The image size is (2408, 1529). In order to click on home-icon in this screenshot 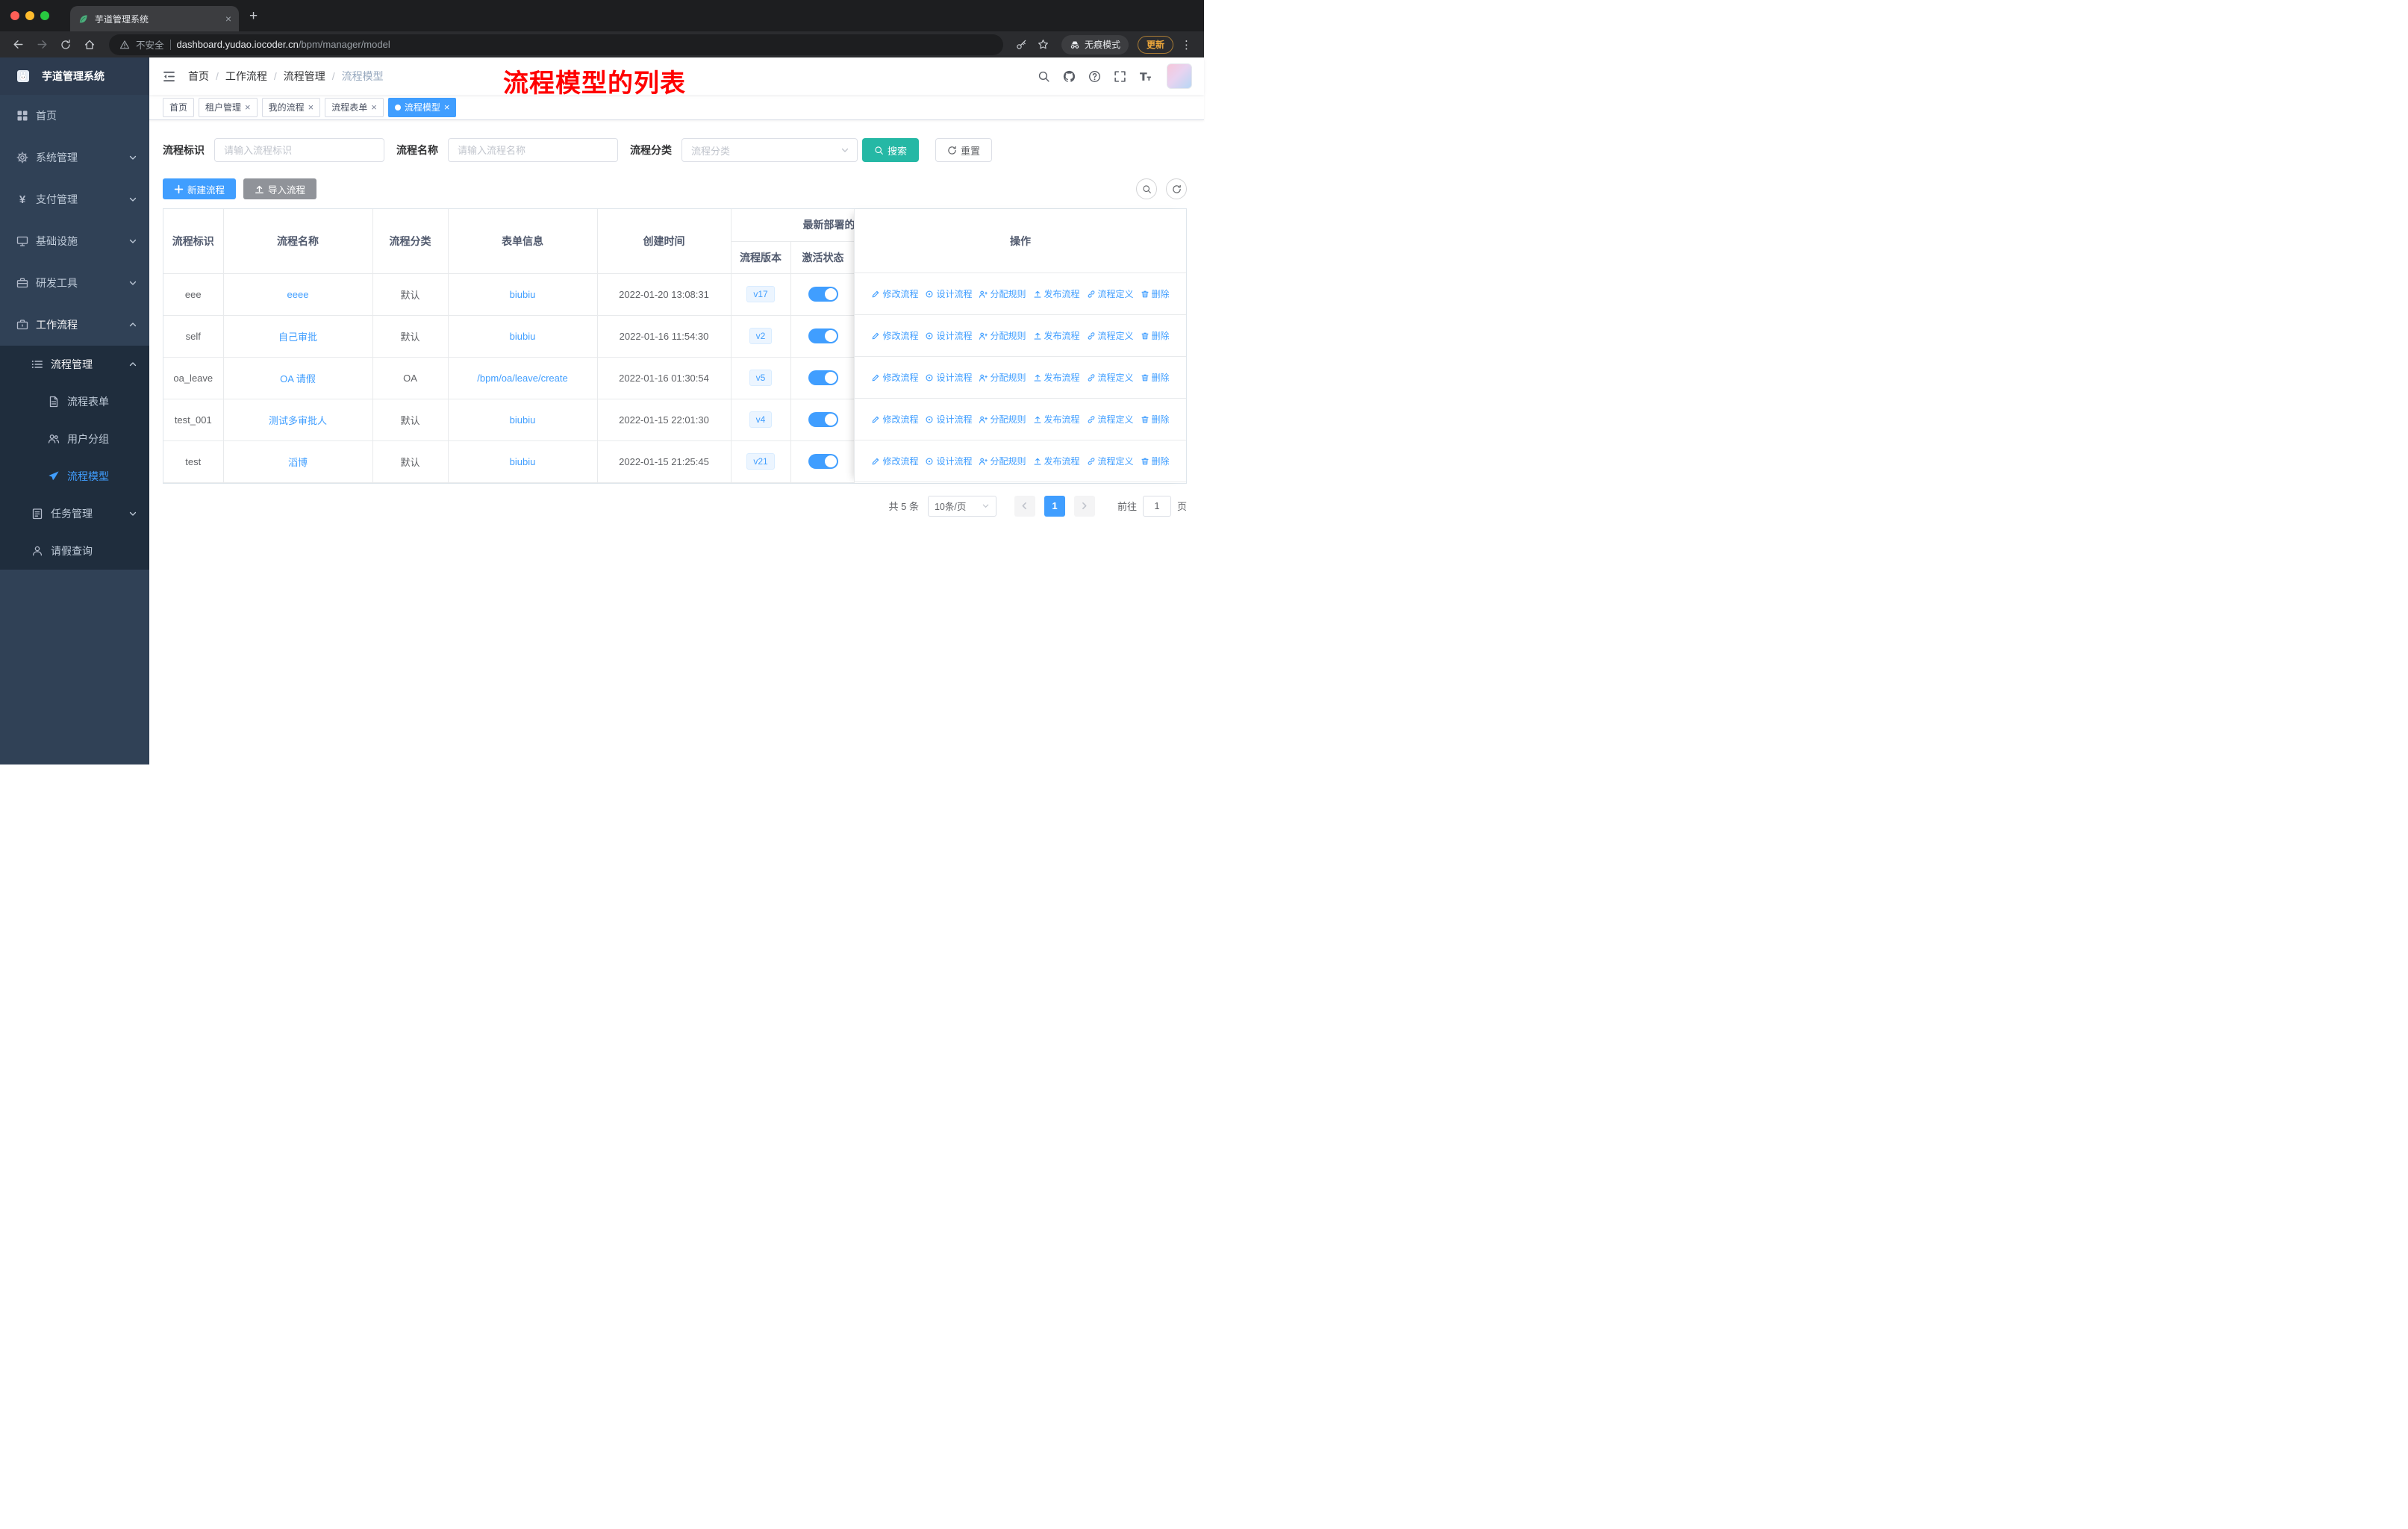, I will do `click(89, 44)`.